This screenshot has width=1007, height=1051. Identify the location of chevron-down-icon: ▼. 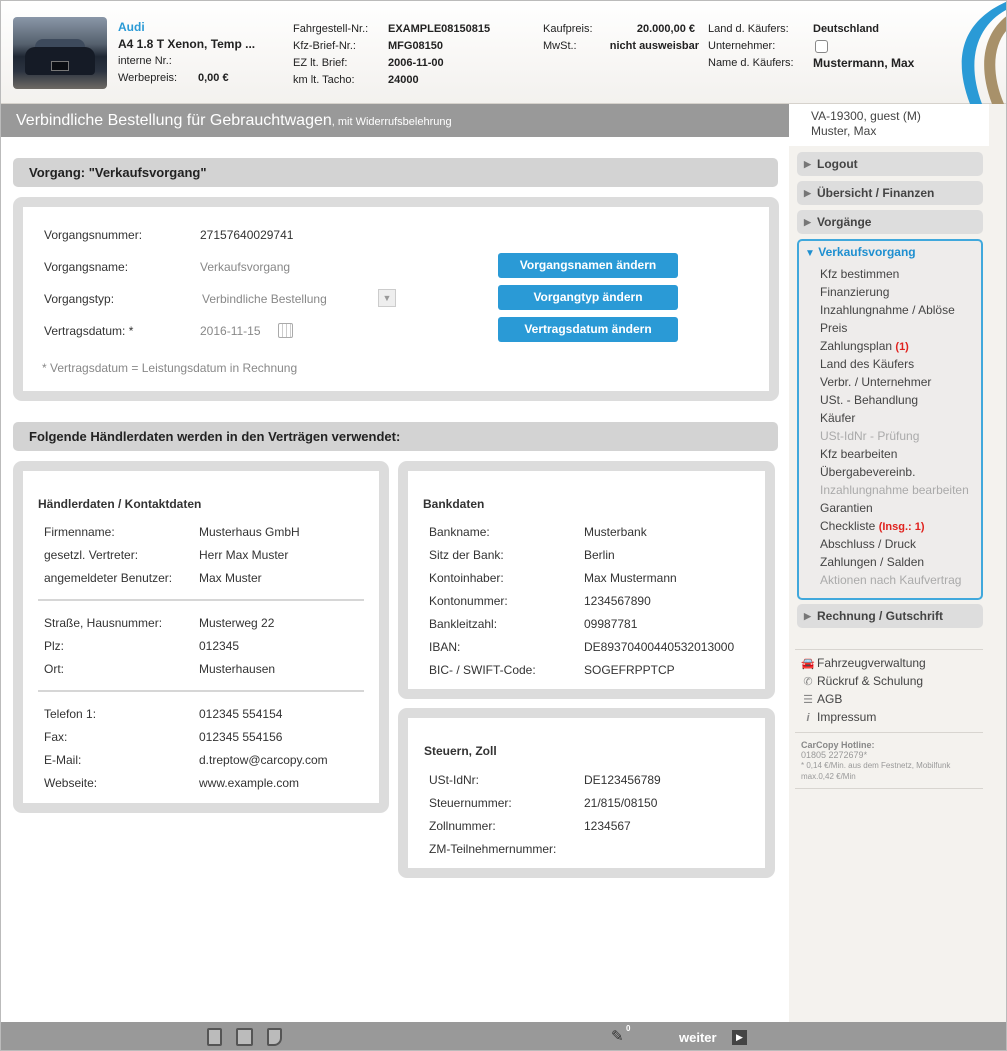
(387, 298).